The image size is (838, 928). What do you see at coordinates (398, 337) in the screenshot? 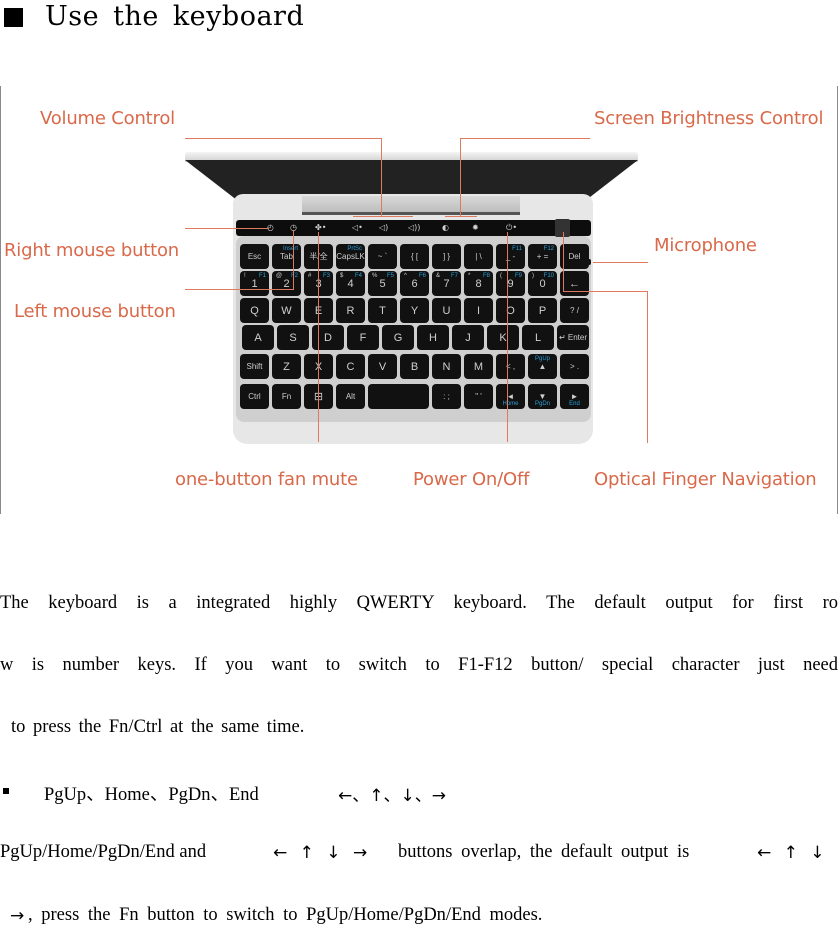
I see `key-g: G` at bounding box center [398, 337].